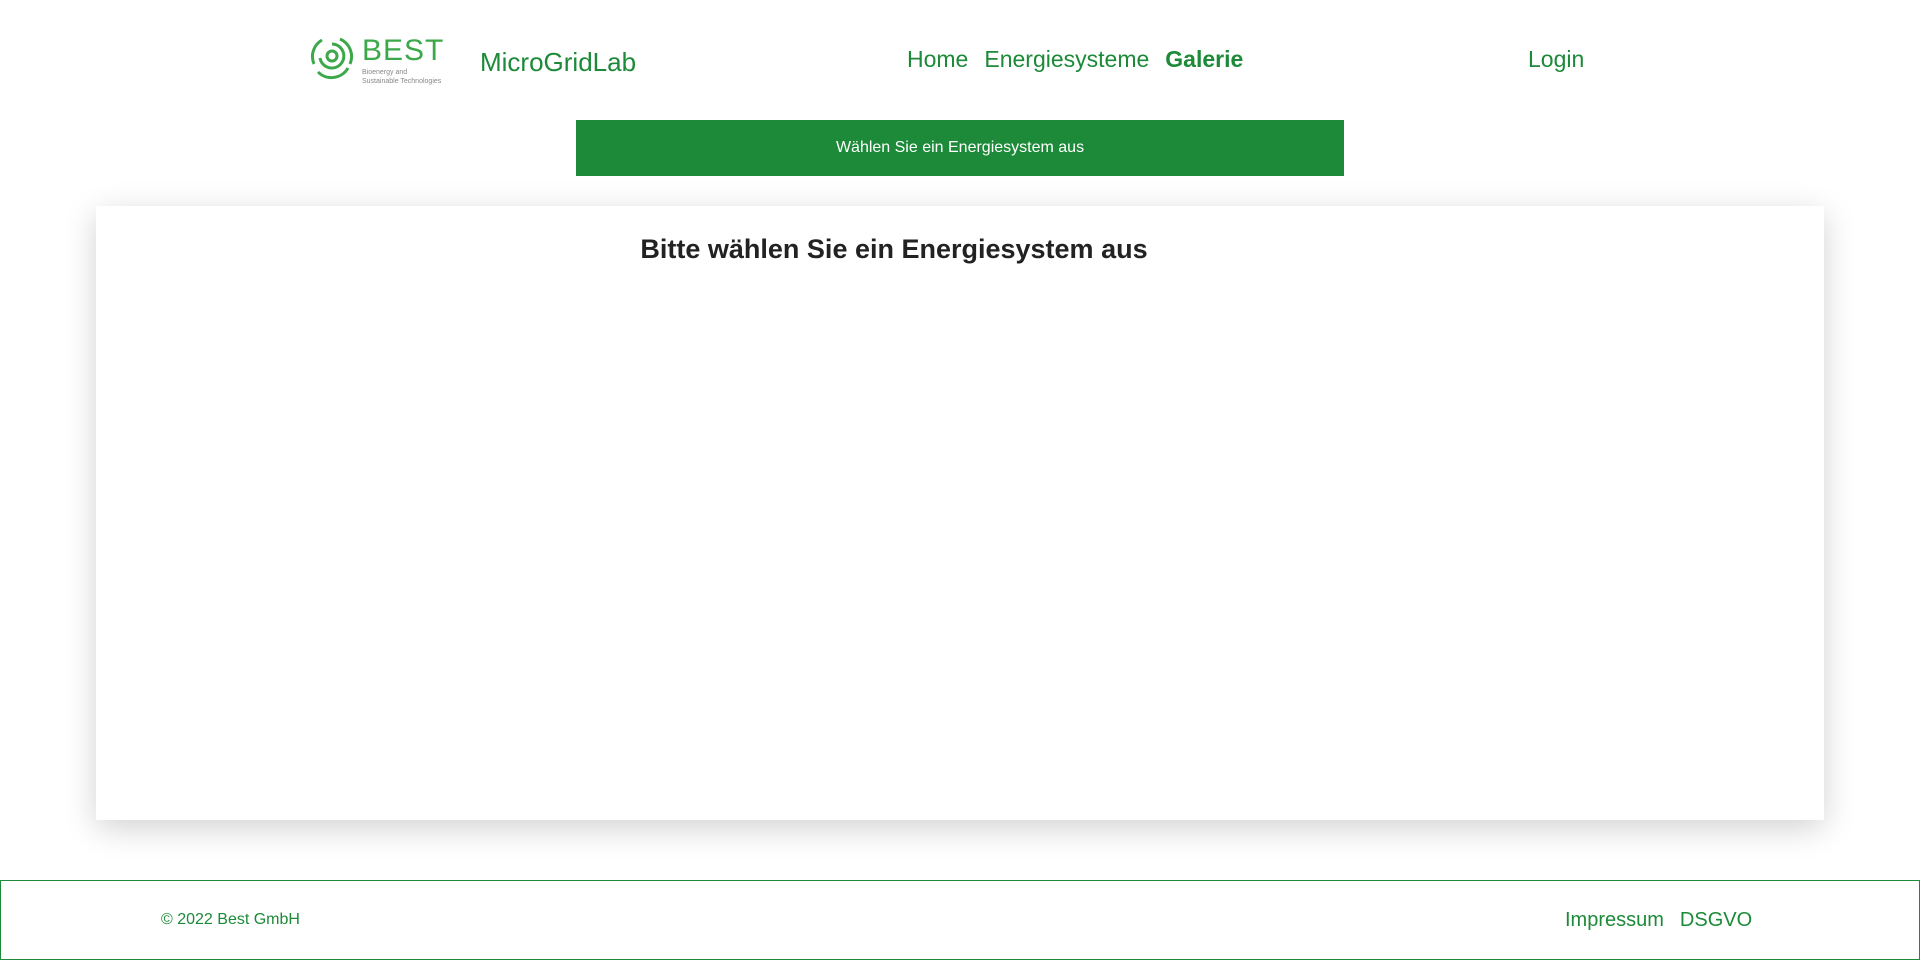  Describe the element at coordinates (1066, 59) in the screenshot. I see `nav-energy-systems: Energiesysteme` at that location.